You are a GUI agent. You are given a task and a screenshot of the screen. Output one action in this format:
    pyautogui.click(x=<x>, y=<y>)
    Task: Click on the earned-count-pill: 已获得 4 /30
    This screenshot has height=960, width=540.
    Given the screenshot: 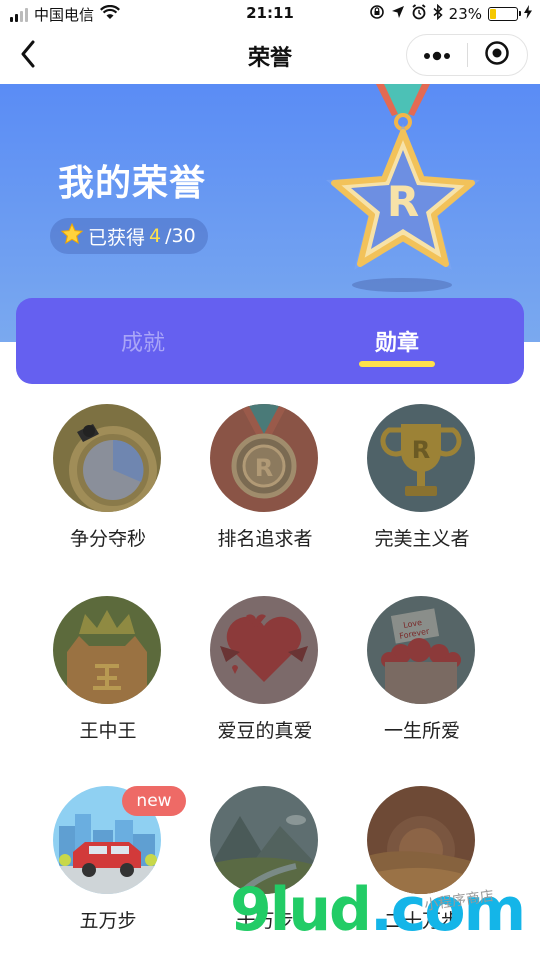 What is the action you would take?
    pyautogui.click(x=129, y=236)
    